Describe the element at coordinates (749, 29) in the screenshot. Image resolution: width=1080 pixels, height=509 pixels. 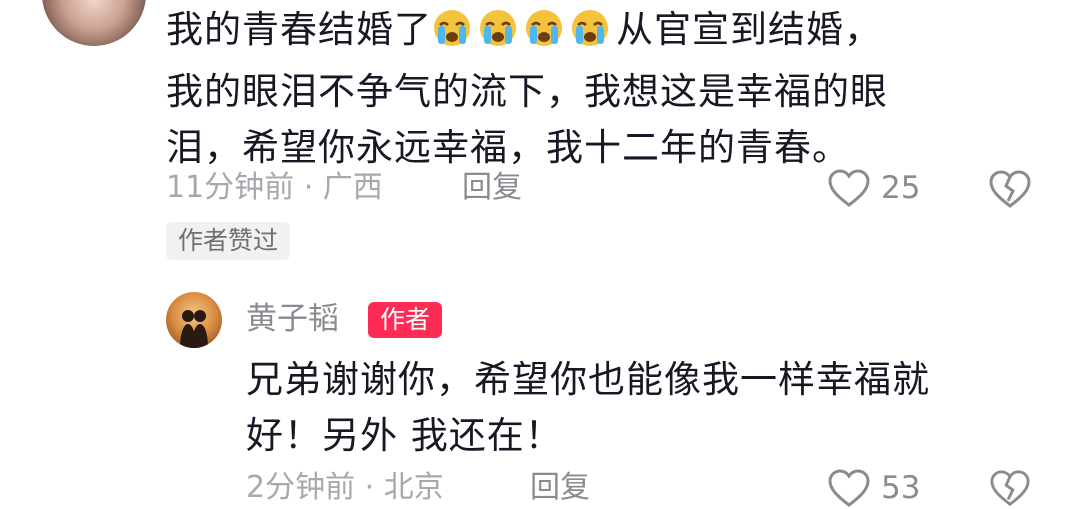
I see `comment-line1-suffix: 从官宣到结婚，` at that location.